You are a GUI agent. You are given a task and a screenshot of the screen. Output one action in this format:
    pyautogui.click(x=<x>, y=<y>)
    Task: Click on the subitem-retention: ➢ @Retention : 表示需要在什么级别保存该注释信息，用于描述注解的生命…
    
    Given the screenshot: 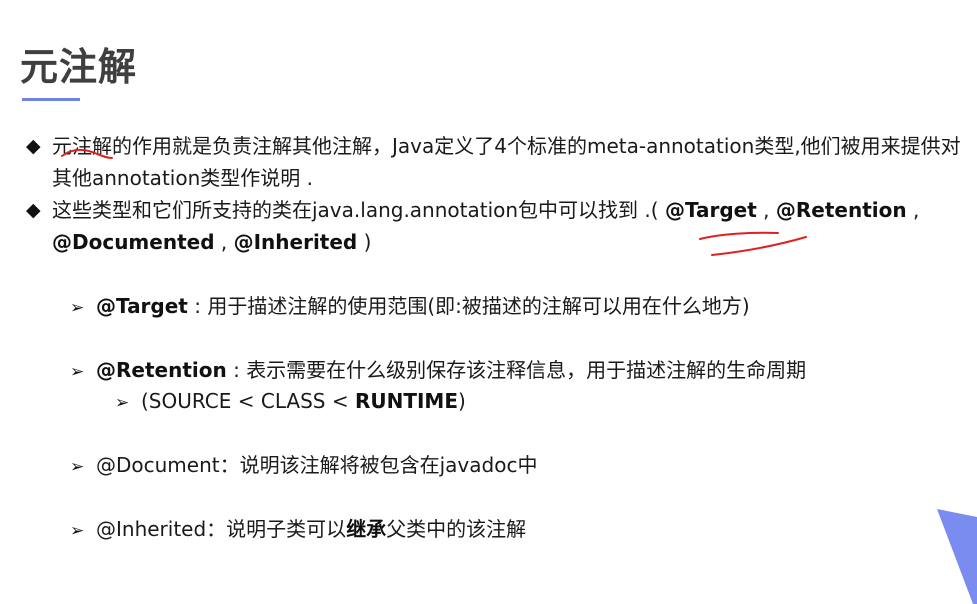 What is the action you would take?
    pyautogui.click(x=438, y=371)
    